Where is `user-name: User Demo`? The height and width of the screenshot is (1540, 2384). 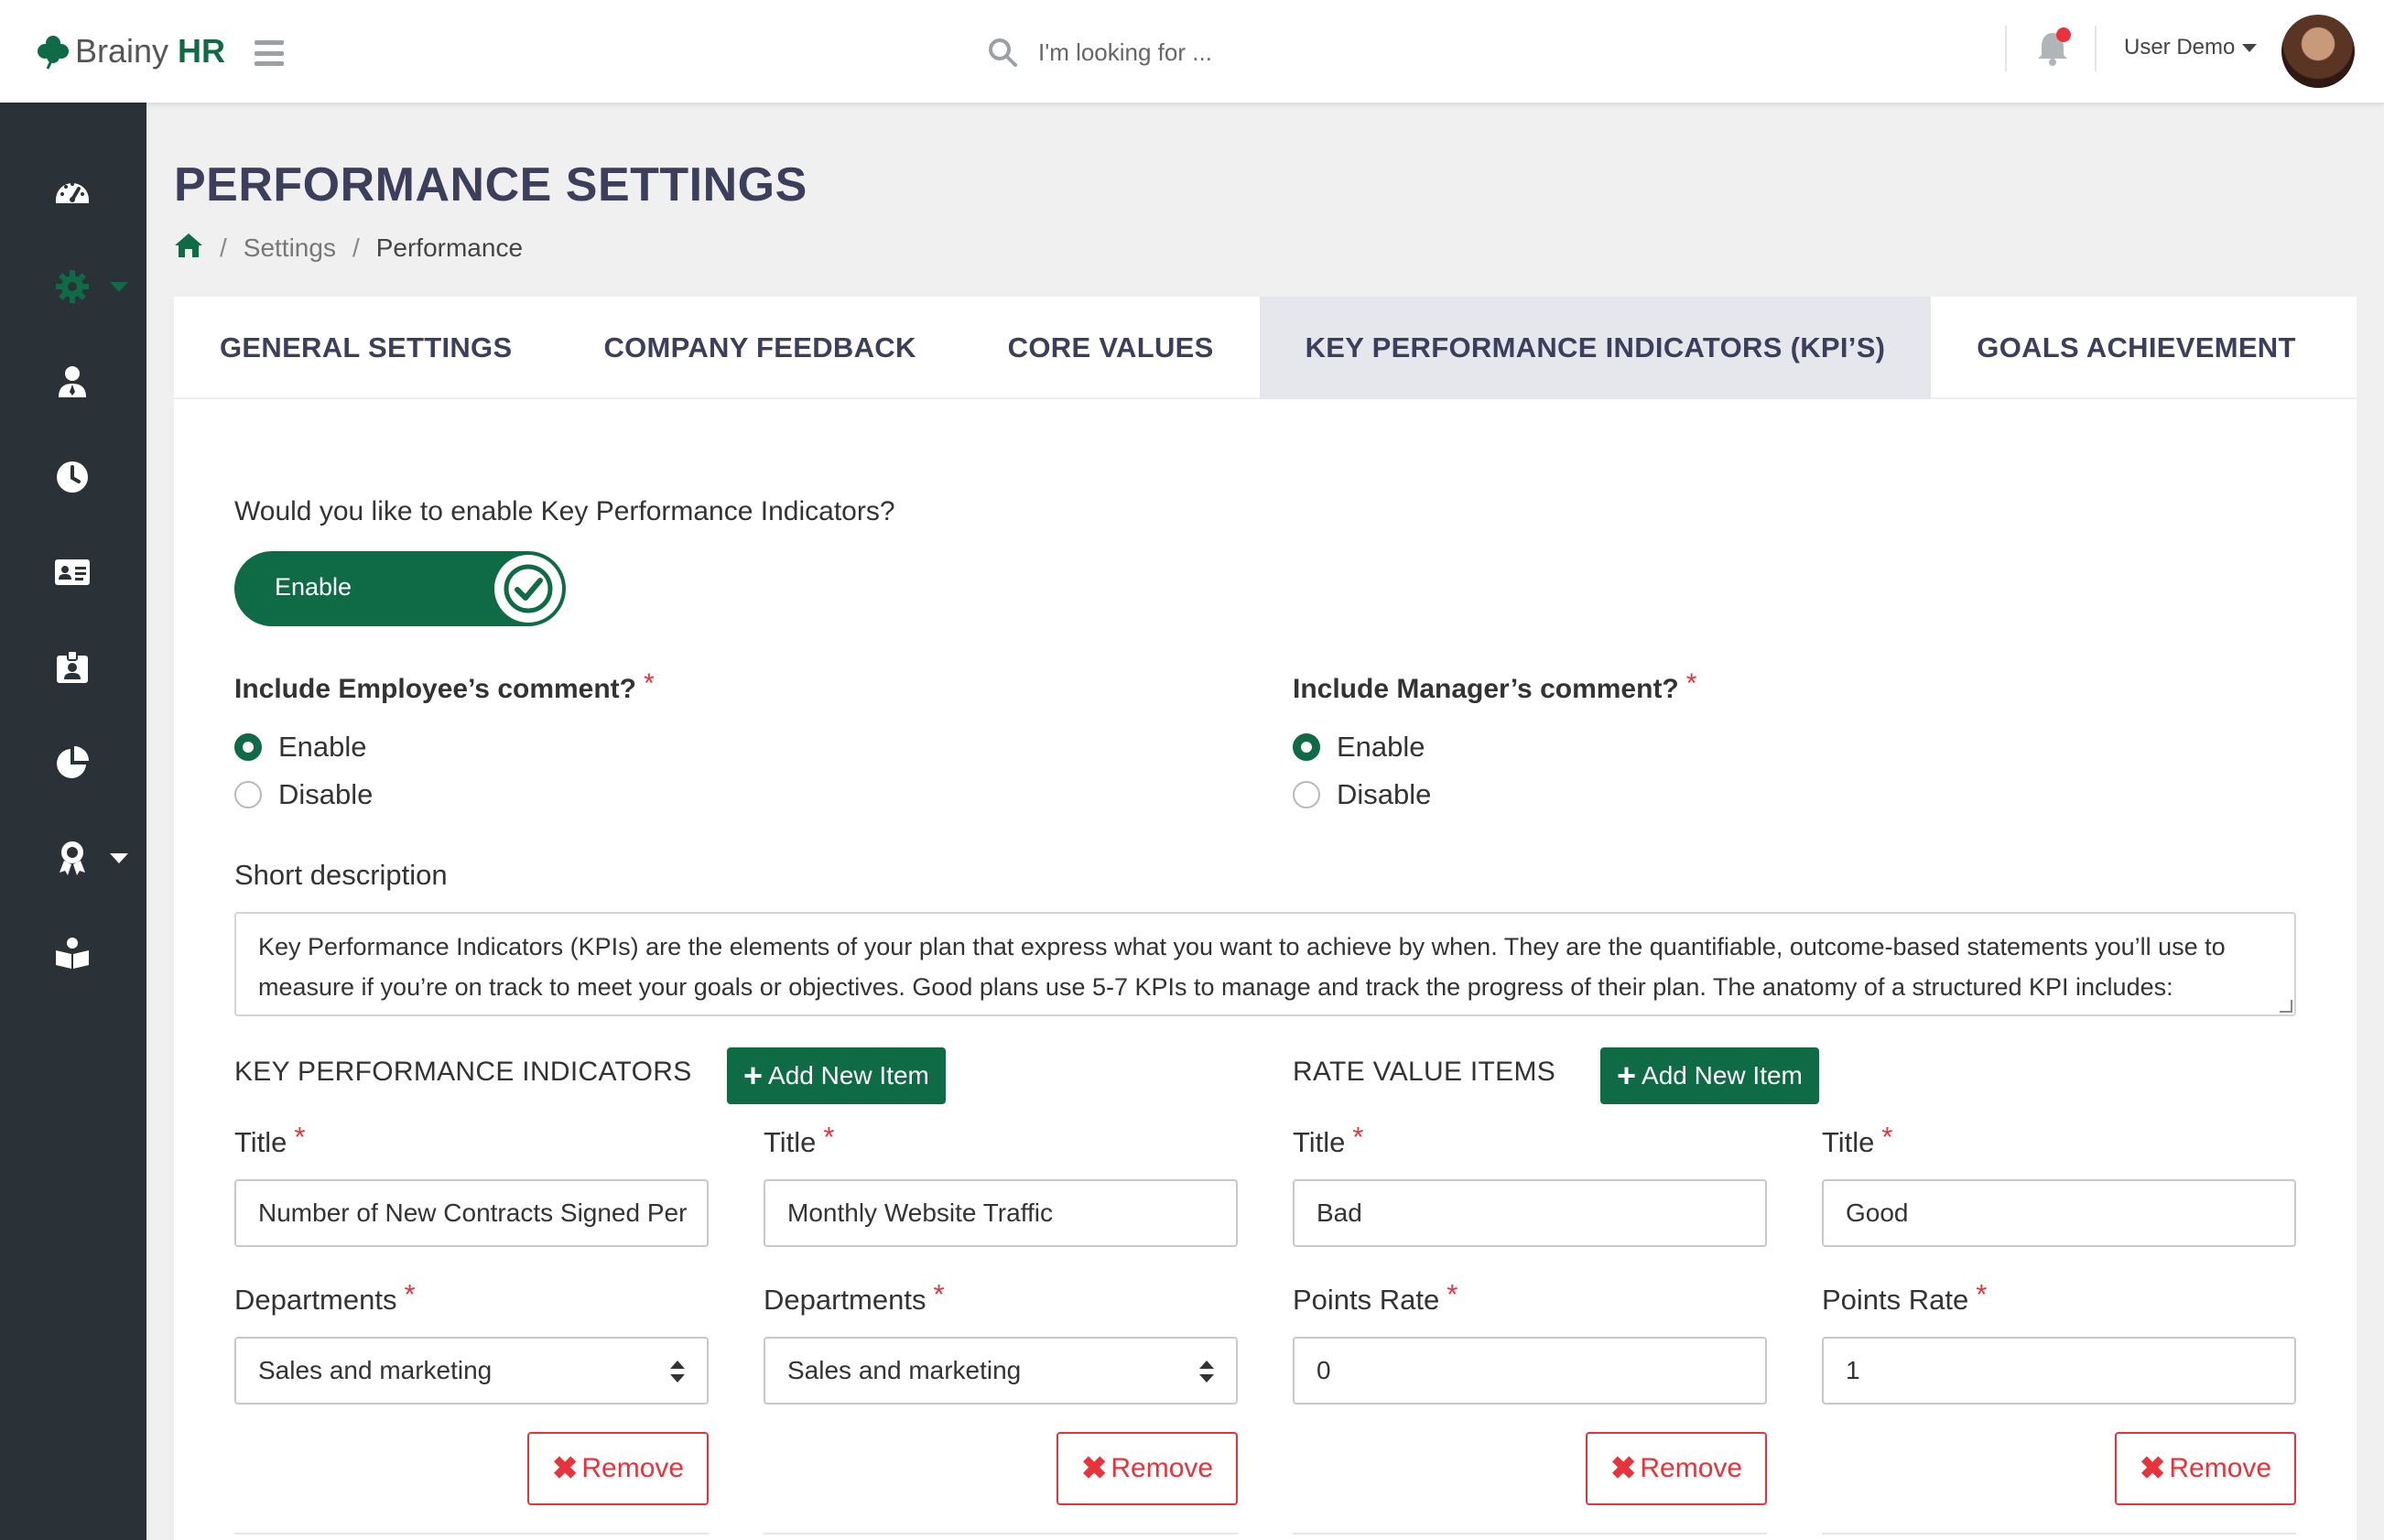
user-name: User Demo is located at coordinates (2180, 47).